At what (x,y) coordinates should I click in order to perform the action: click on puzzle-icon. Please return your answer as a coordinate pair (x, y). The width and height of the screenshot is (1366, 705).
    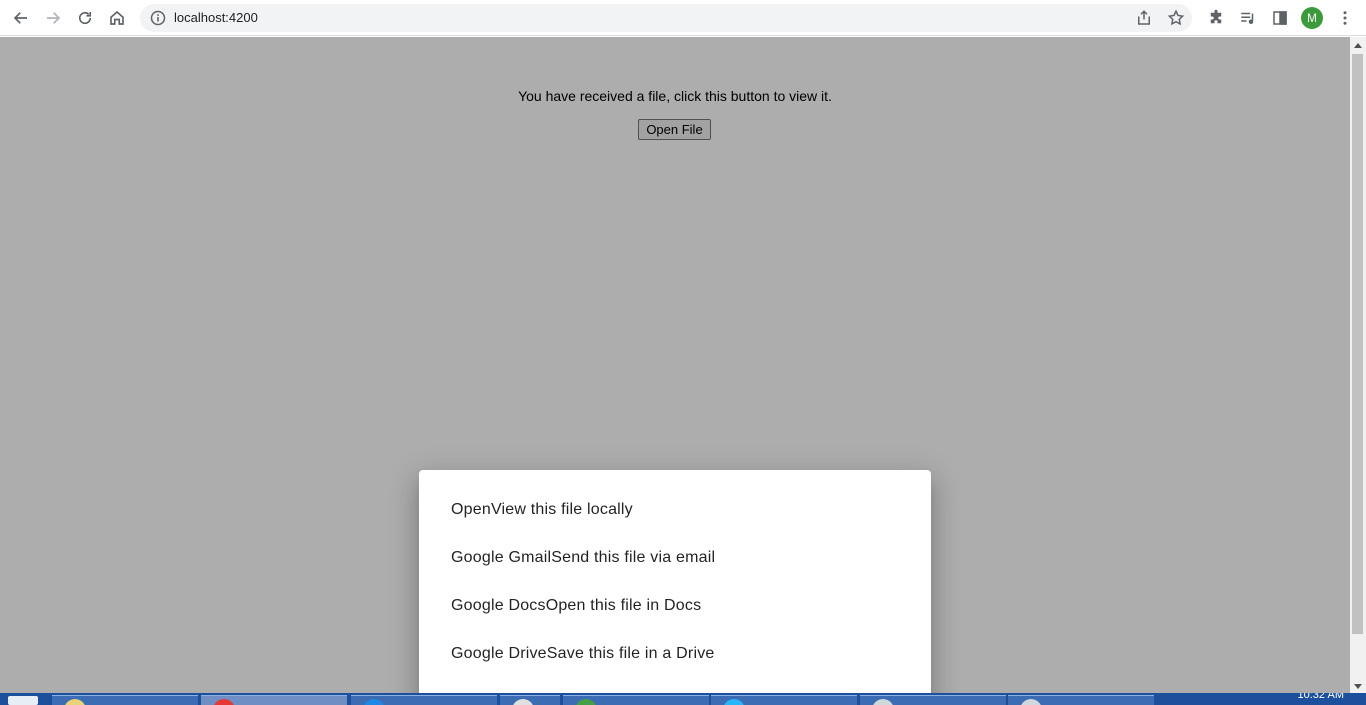
    Looking at the image, I should click on (1216, 18).